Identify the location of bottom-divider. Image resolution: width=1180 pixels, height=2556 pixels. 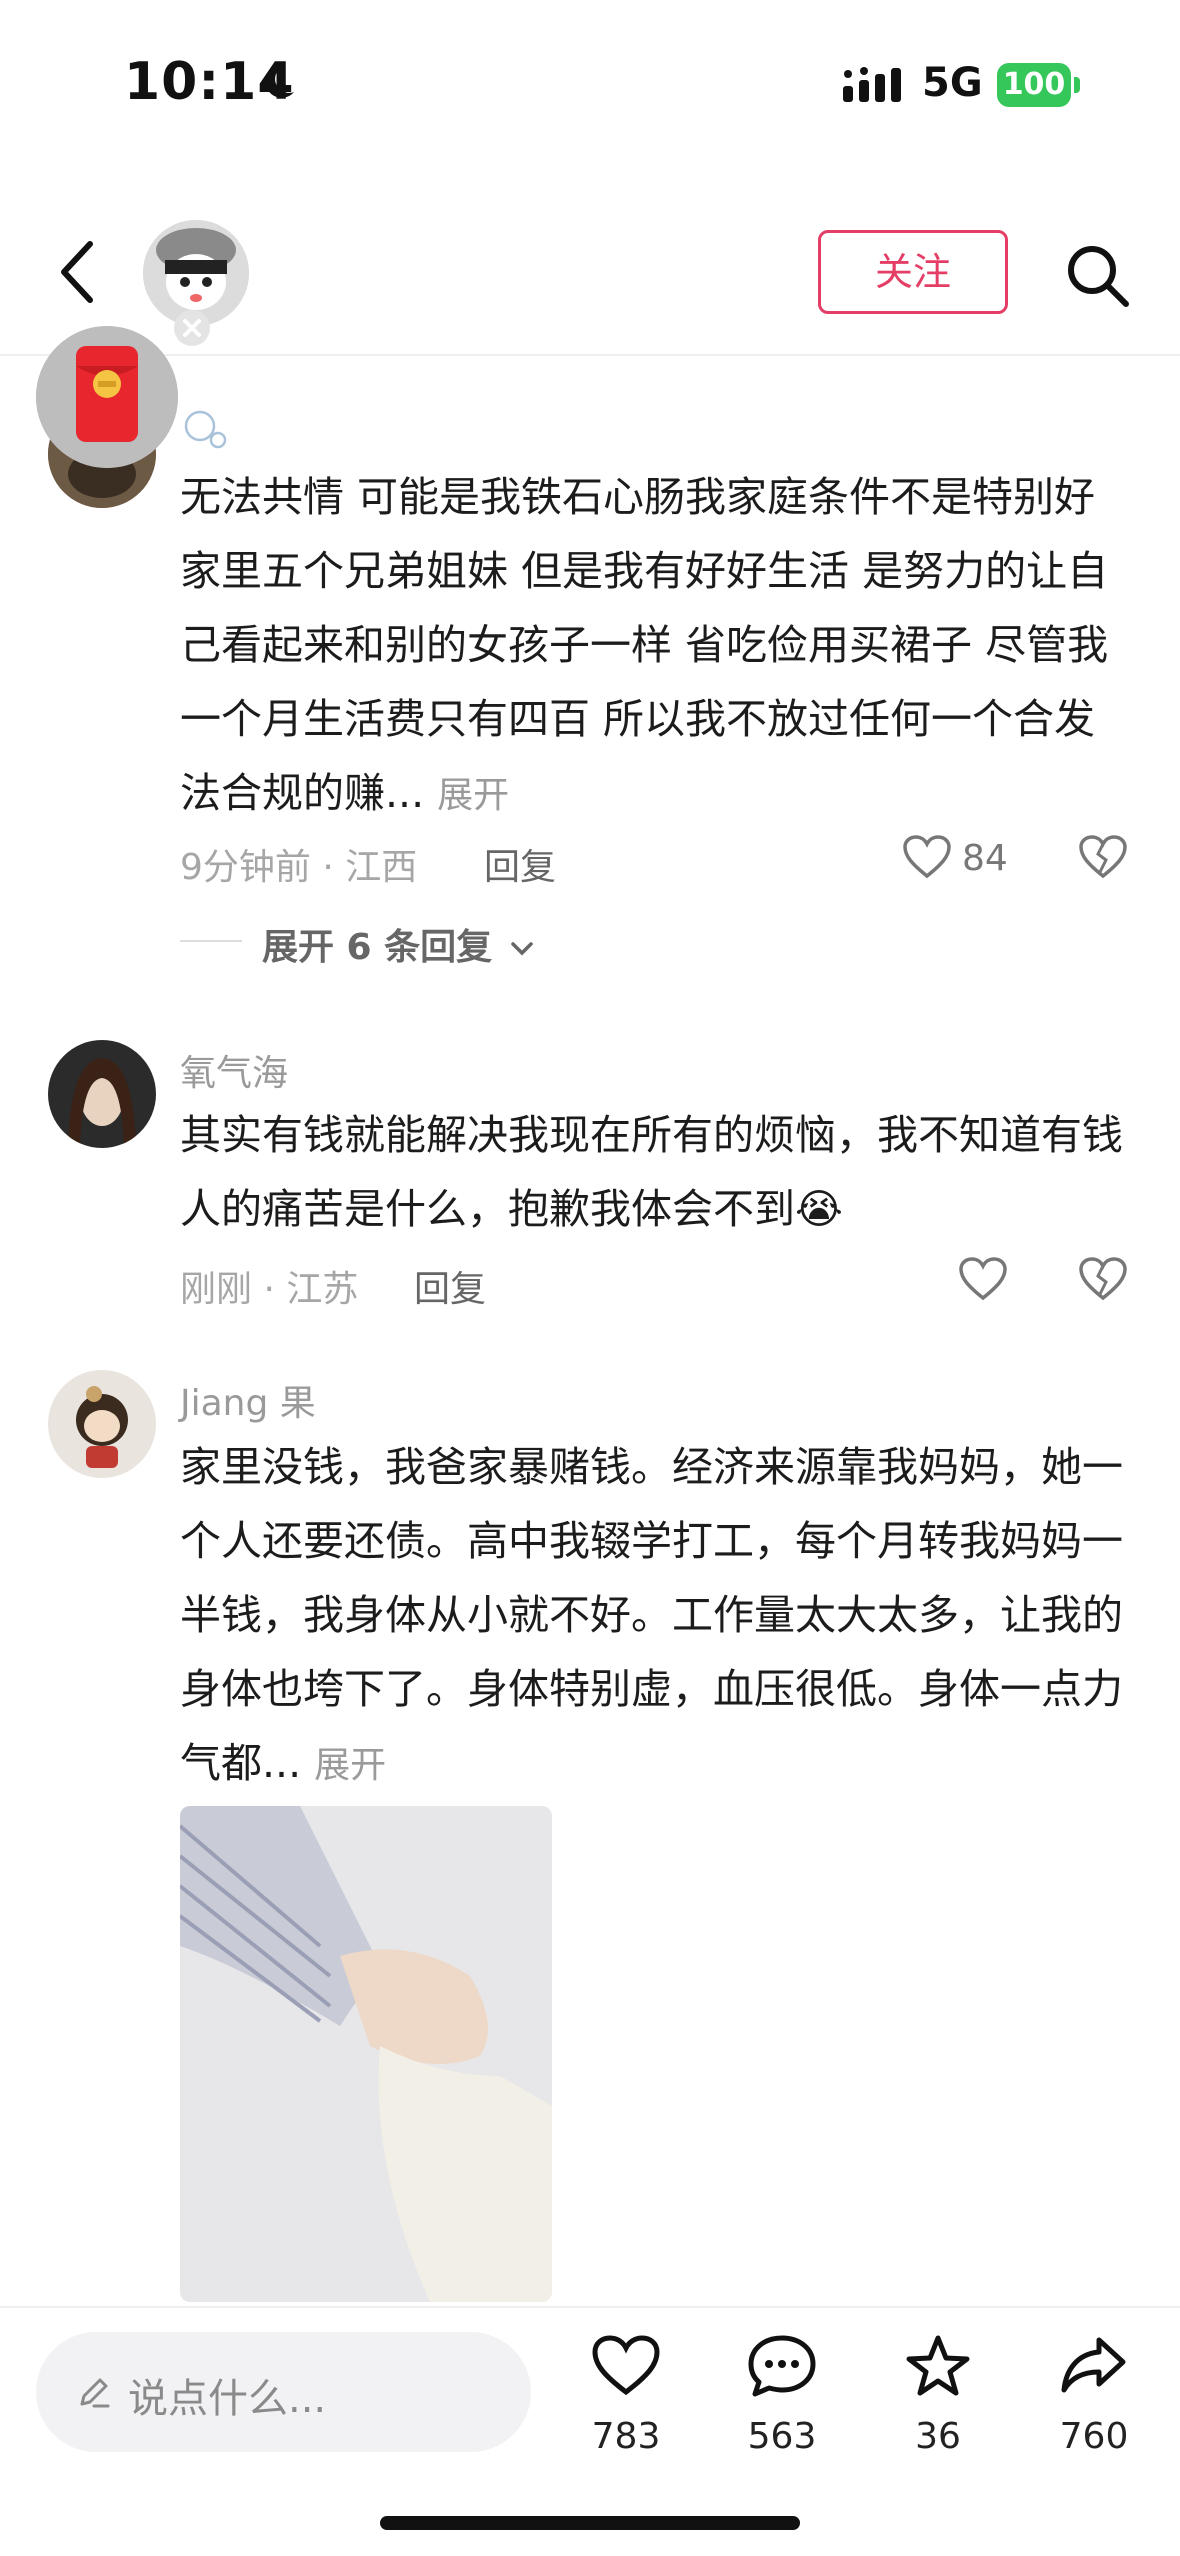
(590, 2307).